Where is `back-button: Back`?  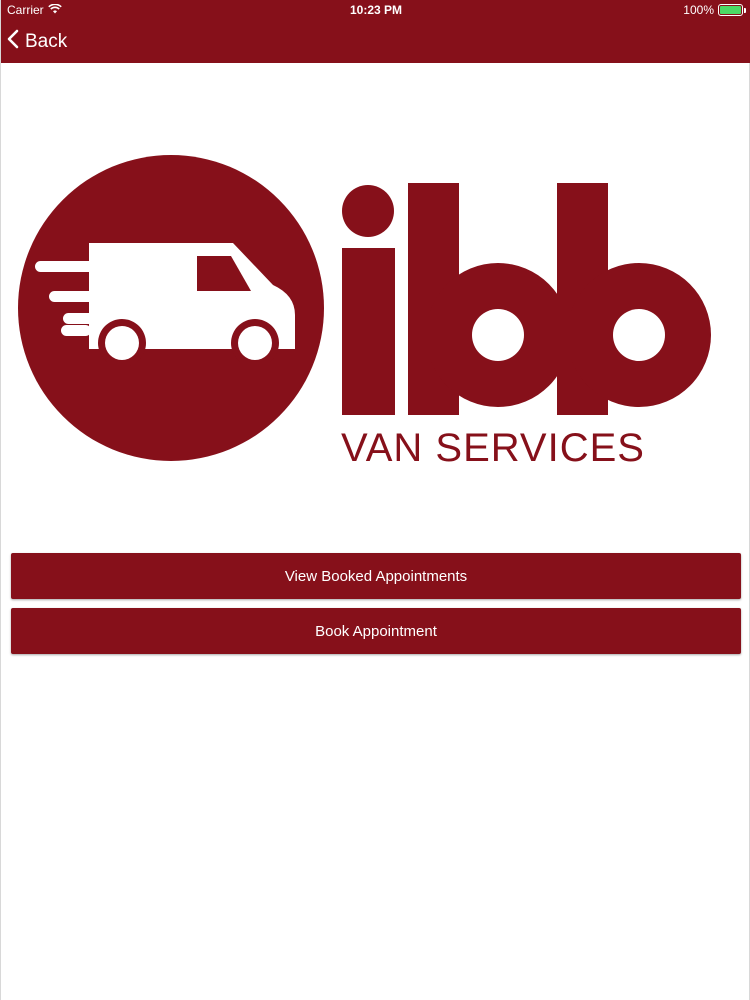
back-button: Back is located at coordinates (37, 42).